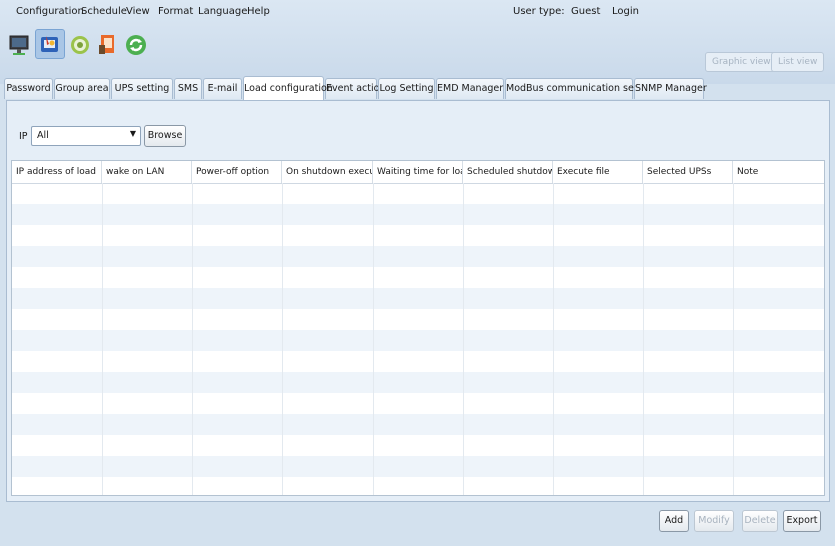 The image size is (835, 546). I want to click on modify-button: Modify, so click(714, 521).